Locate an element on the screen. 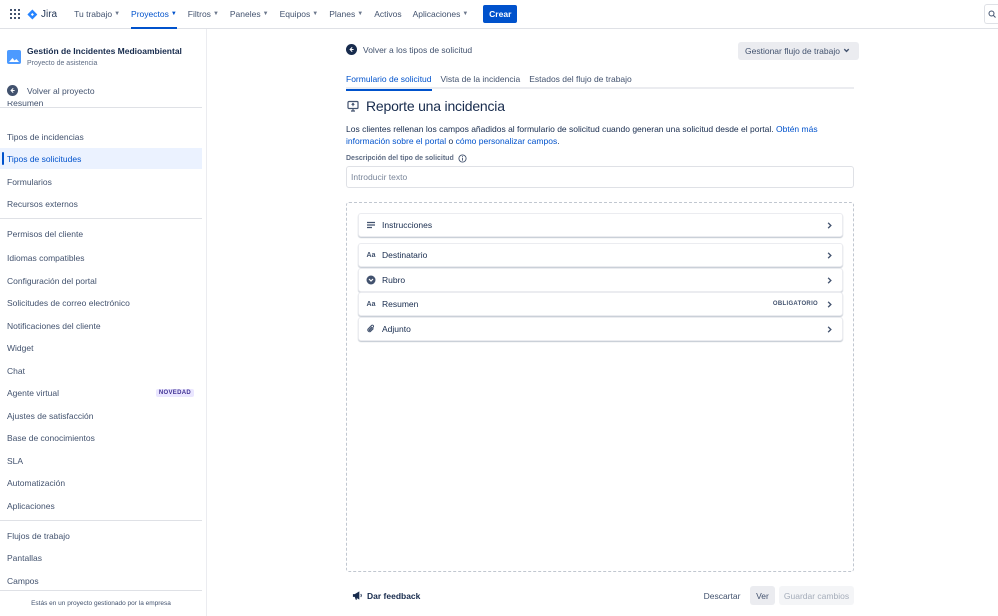 The image size is (998, 616). sidebar-item-tipos-de-incidencias: Tipos de incidencias is located at coordinates (101, 136).